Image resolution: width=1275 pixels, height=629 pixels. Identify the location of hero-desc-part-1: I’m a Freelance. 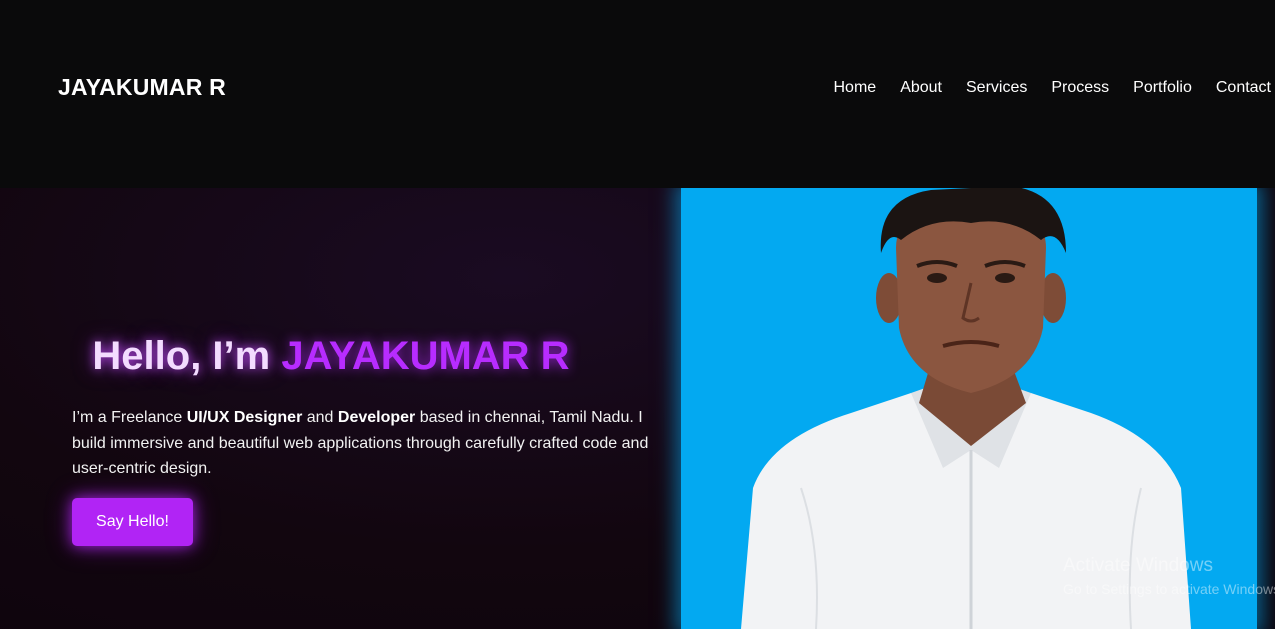
(129, 417).